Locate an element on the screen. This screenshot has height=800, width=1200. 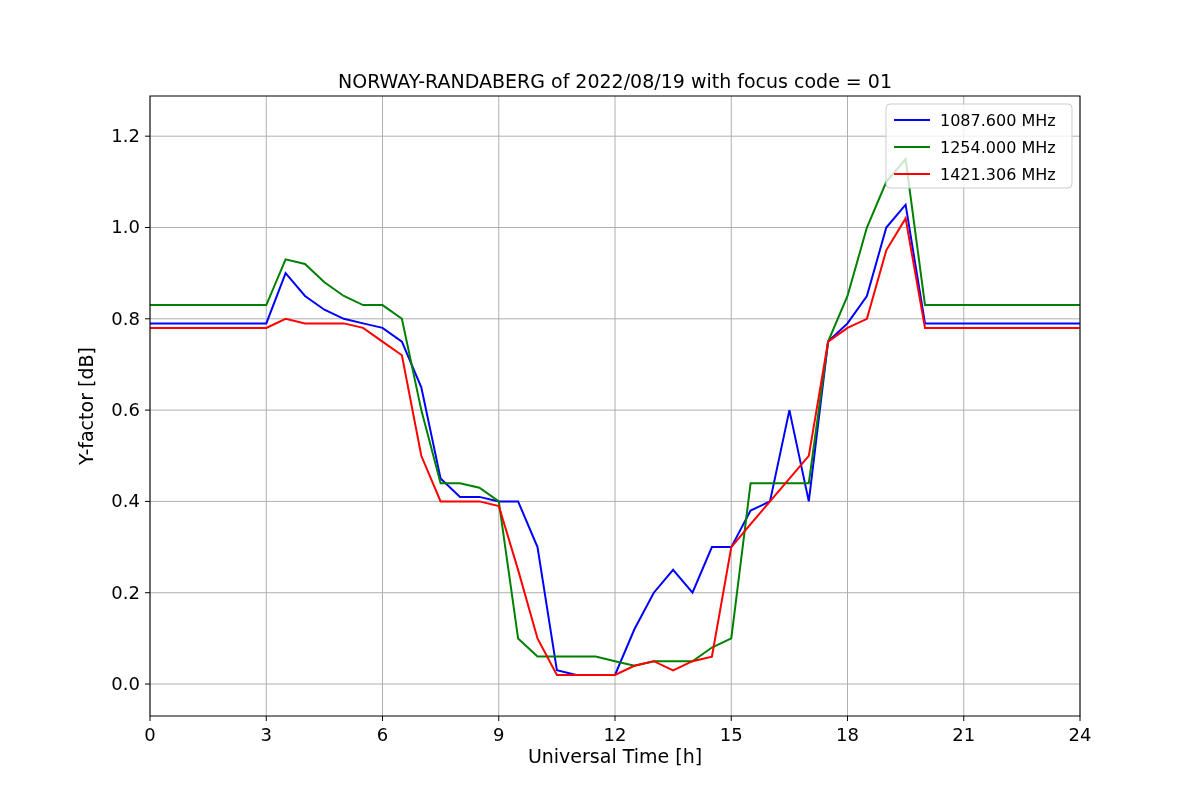
axis-label: Universal Time [h] is located at coordinates (615, 756).